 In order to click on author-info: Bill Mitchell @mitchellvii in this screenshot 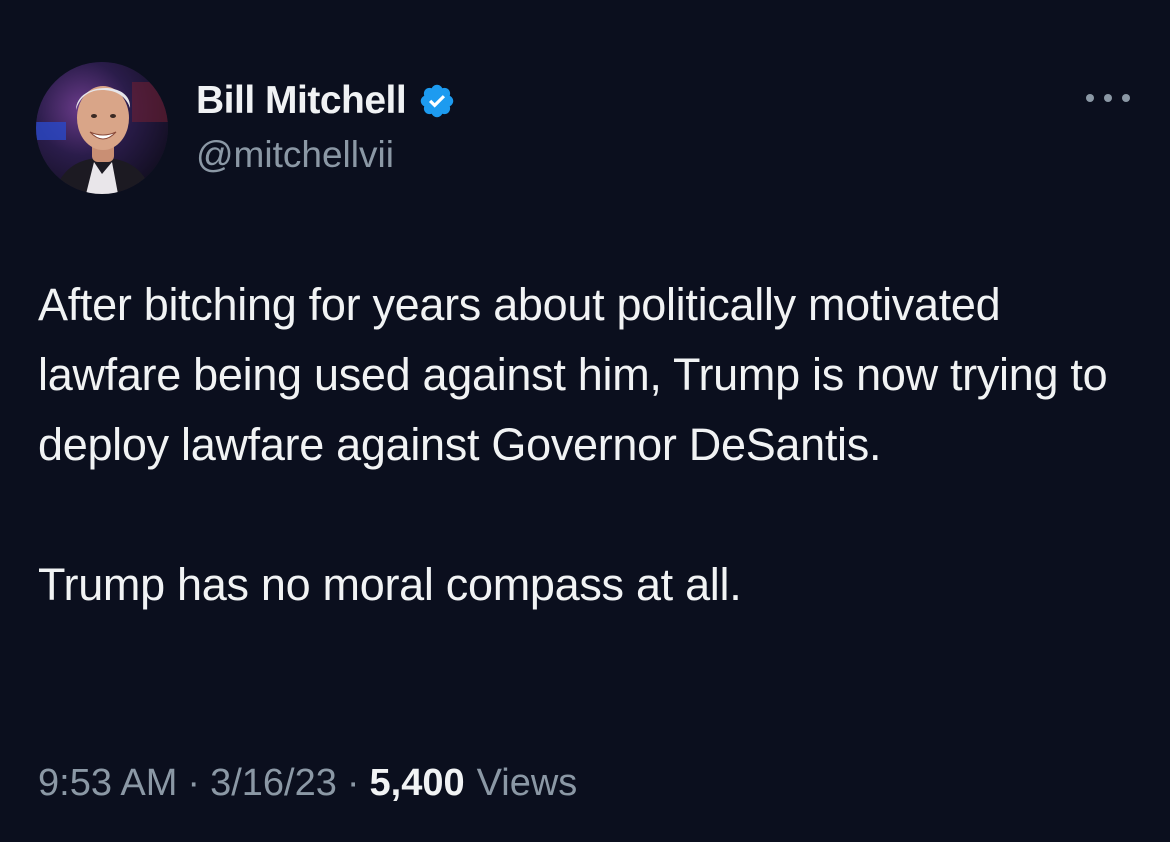, I will do `click(326, 126)`.